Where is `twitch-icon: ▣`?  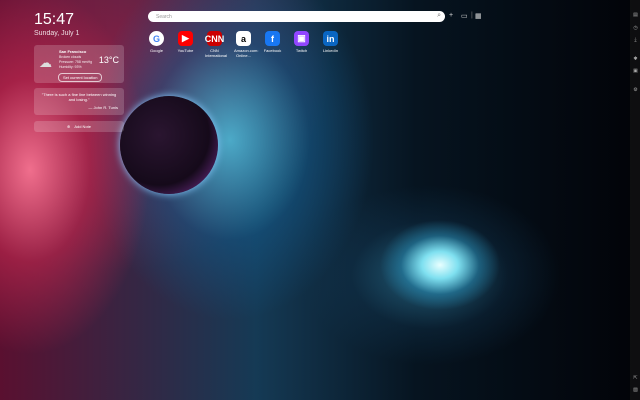 twitch-icon: ▣ is located at coordinates (301, 38).